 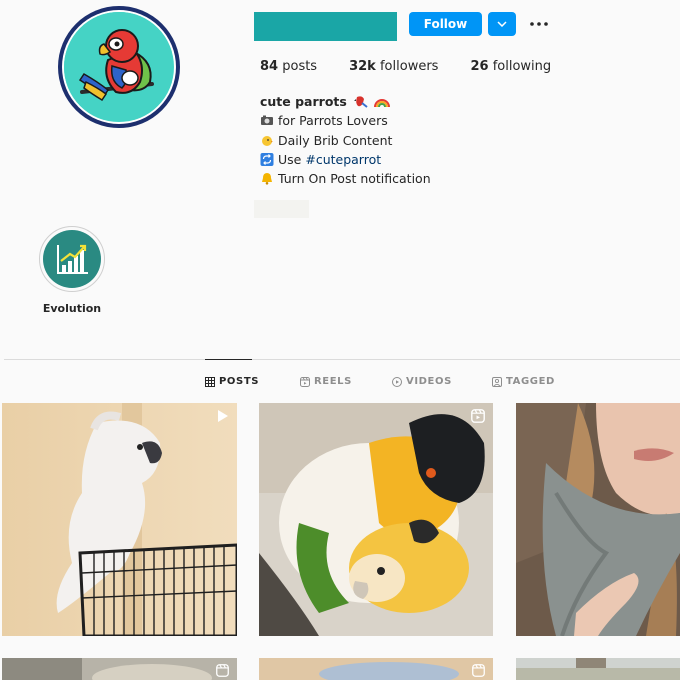 I want to click on profile-avatar, so click(x=119, y=67).